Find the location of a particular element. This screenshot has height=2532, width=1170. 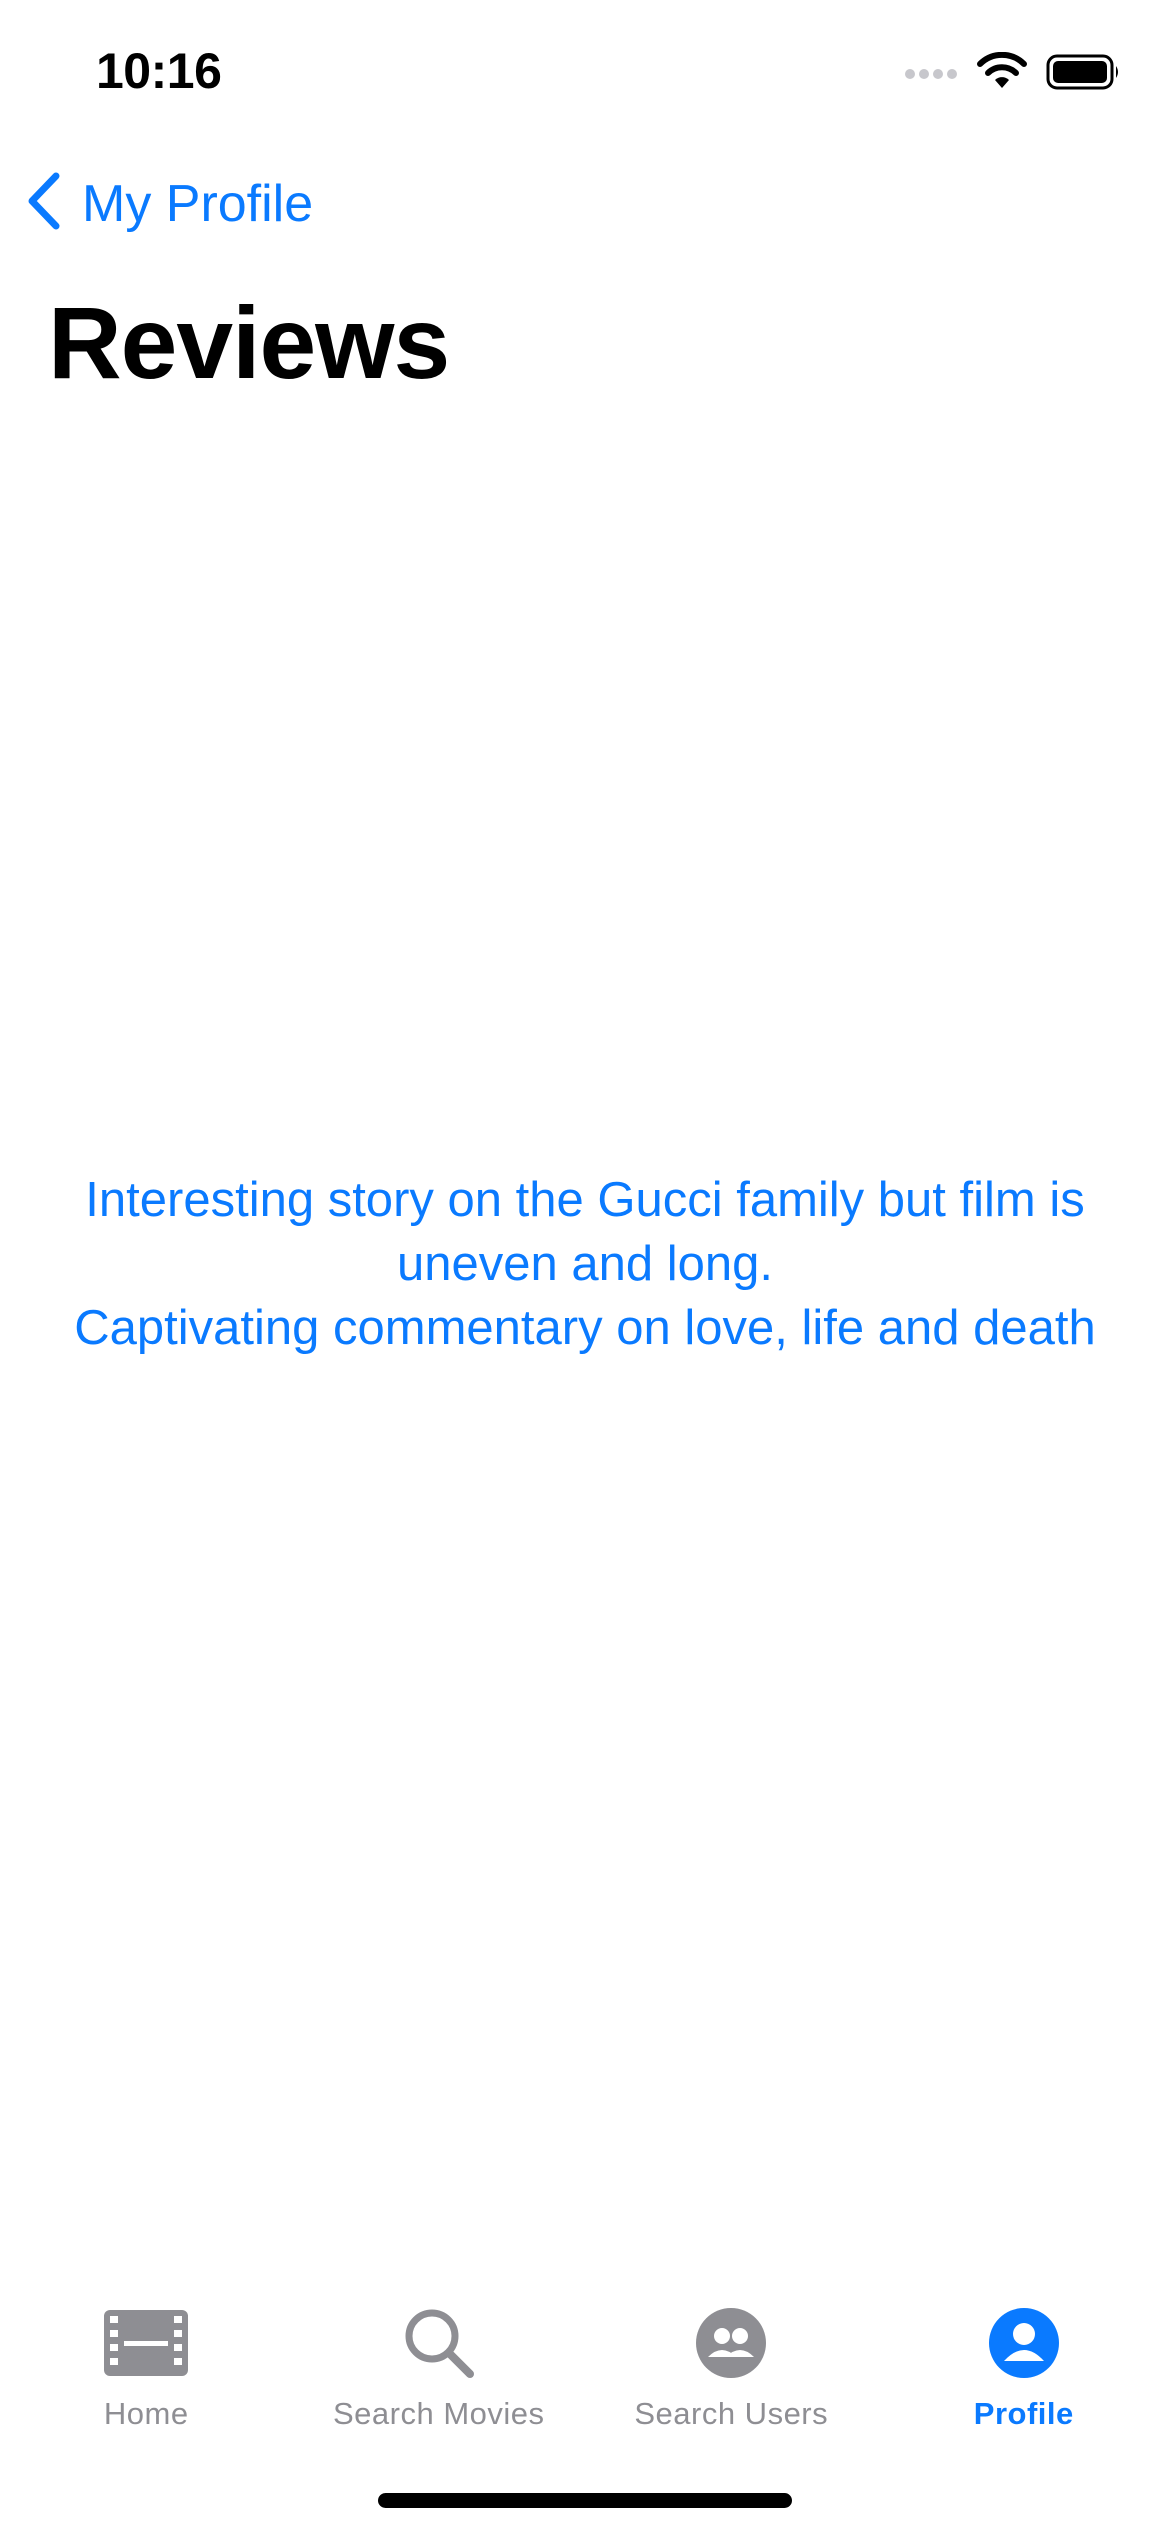

battery-icon is located at coordinates (1084, 74).